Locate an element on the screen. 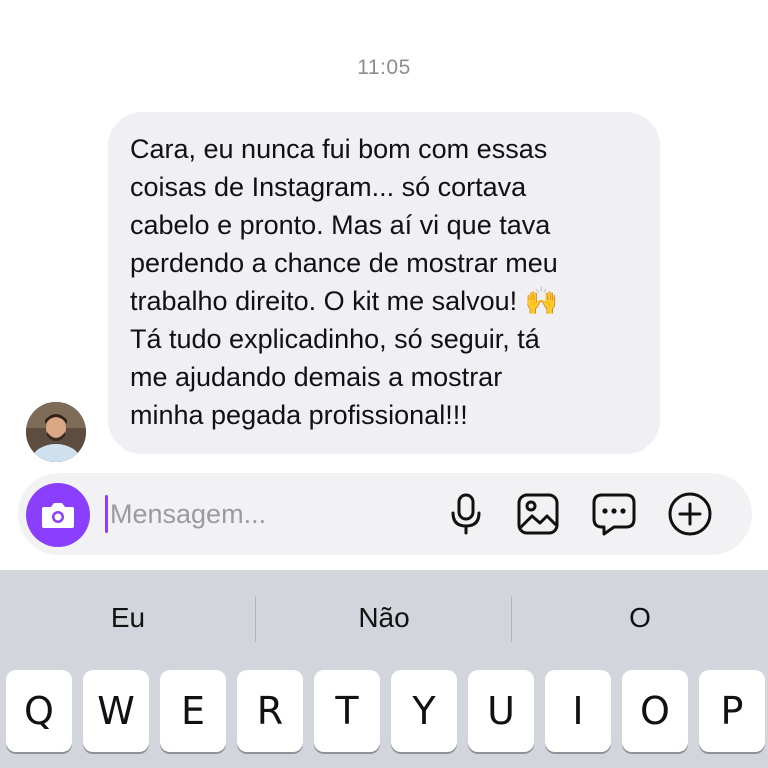 This screenshot has height=768, width=768. avatar-photo-icon is located at coordinates (56, 432).